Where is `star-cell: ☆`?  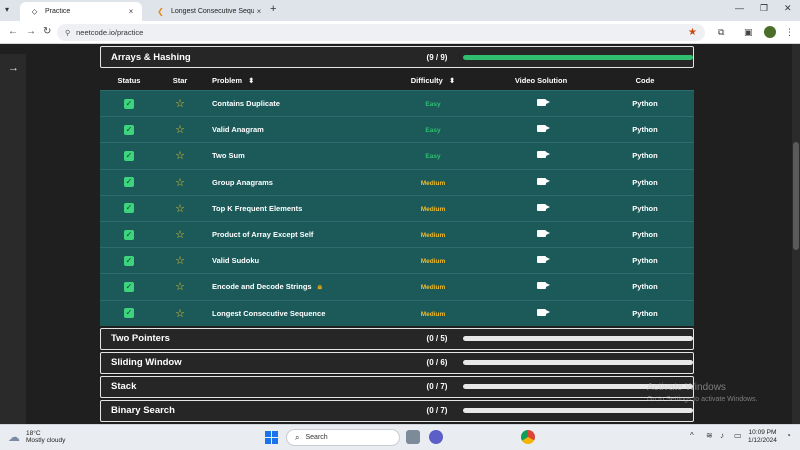 star-cell: ☆ is located at coordinates (180, 313).